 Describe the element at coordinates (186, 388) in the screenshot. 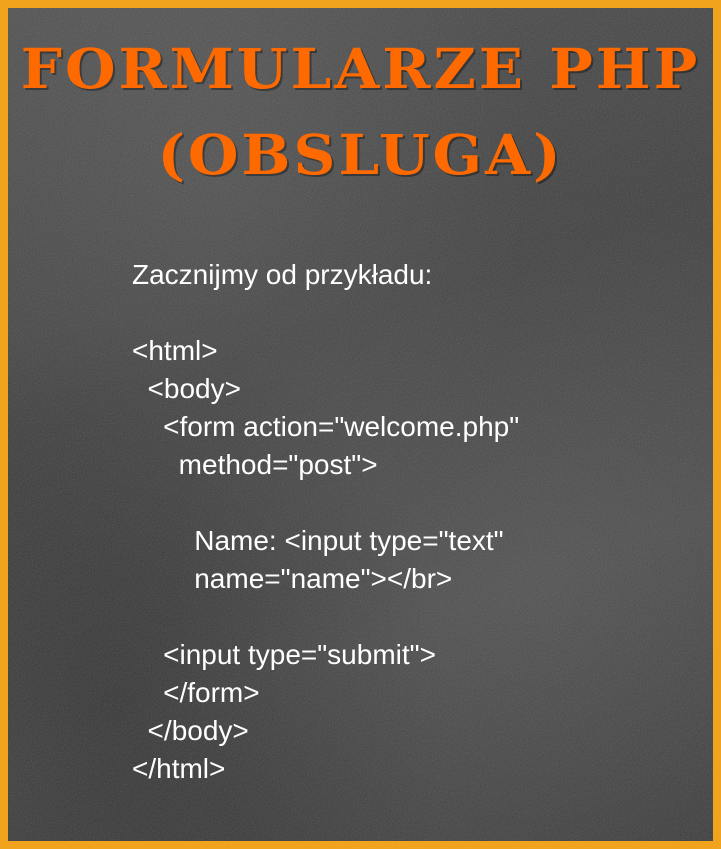

I see `code-line: <body>` at that location.